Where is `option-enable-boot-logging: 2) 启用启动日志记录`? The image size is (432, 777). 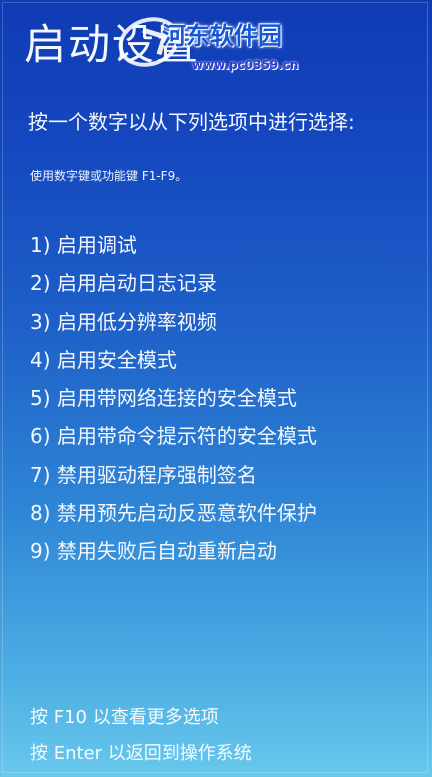 option-enable-boot-logging: 2) 启用启动日志记录 is located at coordinates (173, 283).